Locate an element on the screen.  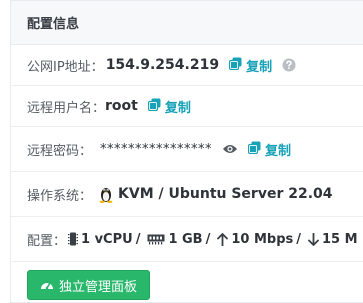
os-row: 操作系统： KVM / Ubuntu Server 22.04 is located at coordinates (187, 194).